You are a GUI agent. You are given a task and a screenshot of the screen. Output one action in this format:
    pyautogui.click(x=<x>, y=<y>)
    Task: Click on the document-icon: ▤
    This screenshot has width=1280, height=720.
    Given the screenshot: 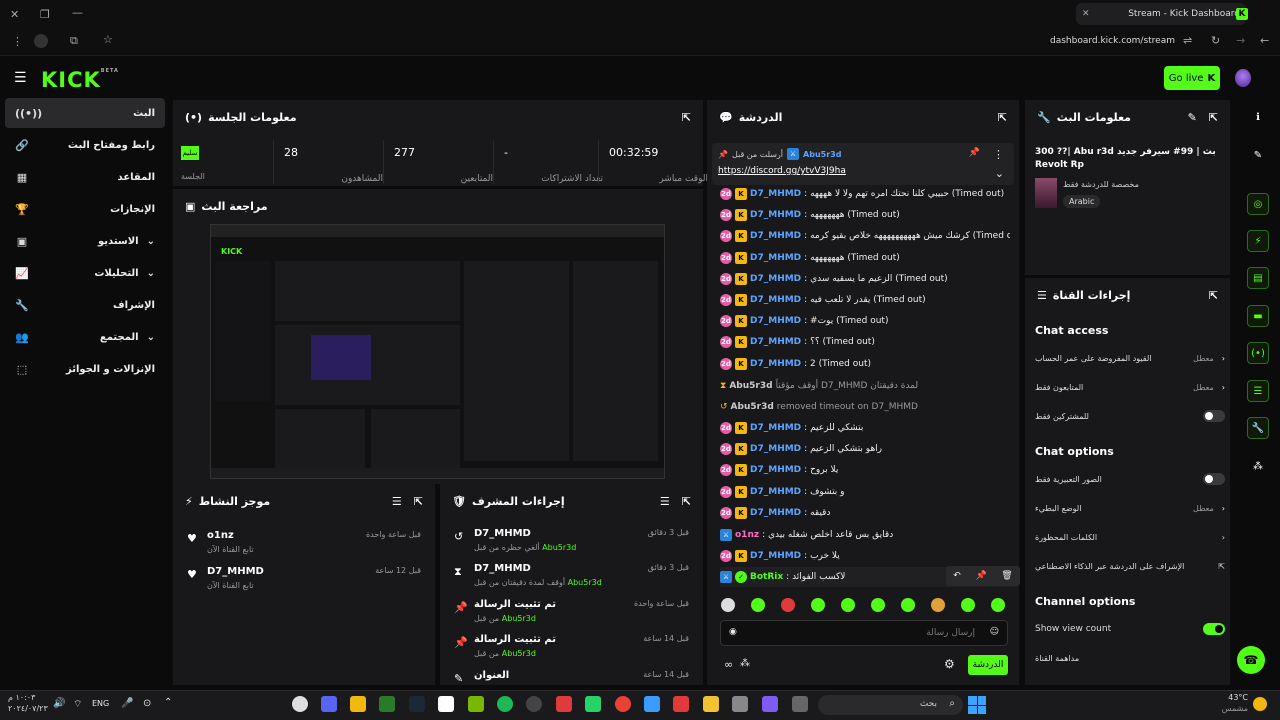 What is the action you would take?
    pyautogui.click(x=1258, y=278)
    